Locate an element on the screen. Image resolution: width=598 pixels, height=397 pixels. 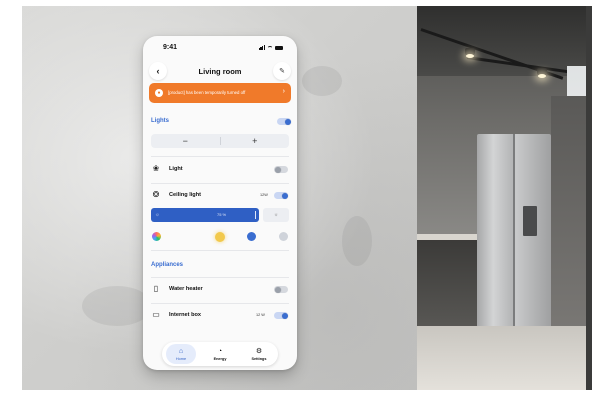
list-item-water-heater: ▯ Water heater is located at coordinates (220, 290).